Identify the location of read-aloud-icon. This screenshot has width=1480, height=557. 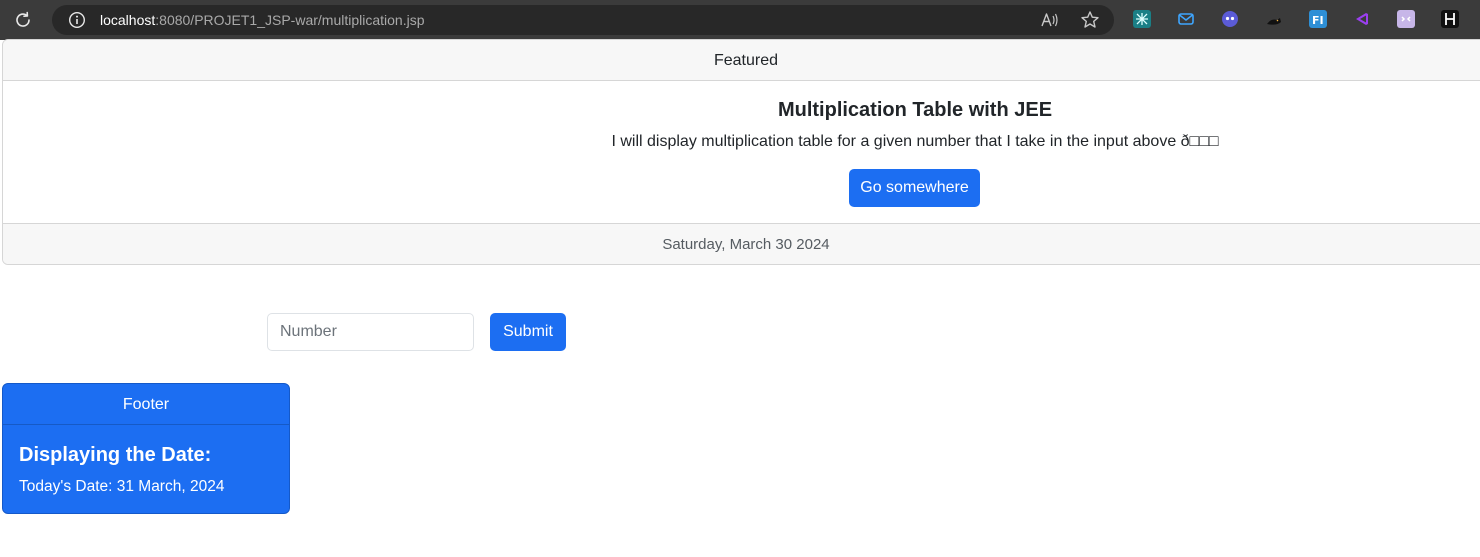
(1049, 20).